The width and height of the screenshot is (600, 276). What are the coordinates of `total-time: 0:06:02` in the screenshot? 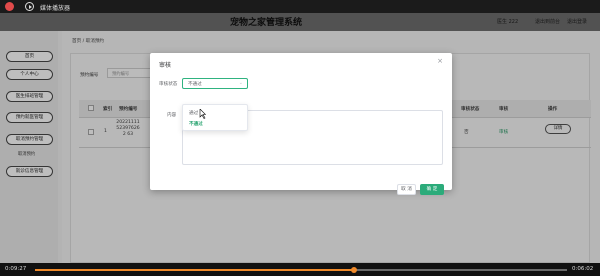 It's located at (583, 269).